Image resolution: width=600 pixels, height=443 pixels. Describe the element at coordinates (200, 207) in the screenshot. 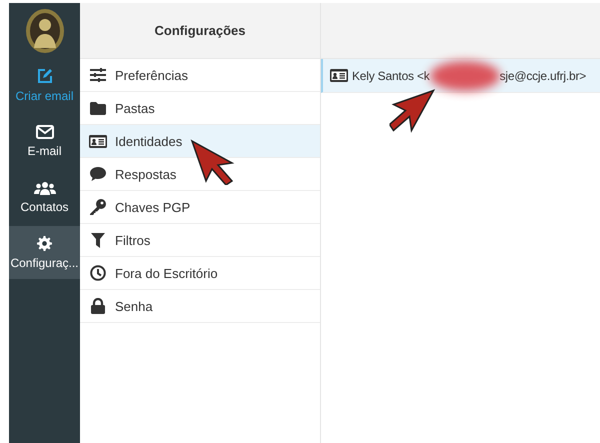

I see `settings-item: Chaves PGP` at that location.